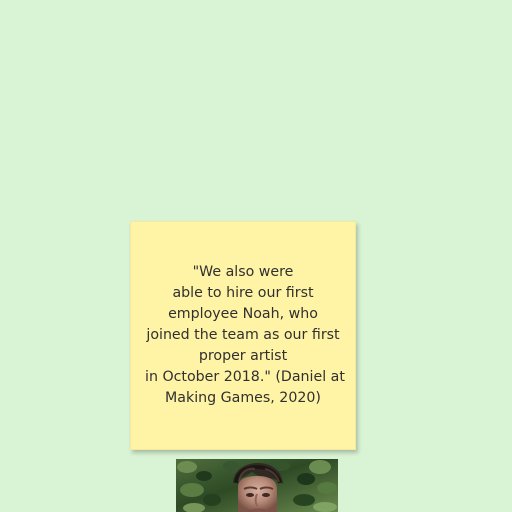  What do you see at coordinates (243, 293) in the screenshot?
I see `quote-line: able to hire our first` at bounding box center [243, 293].